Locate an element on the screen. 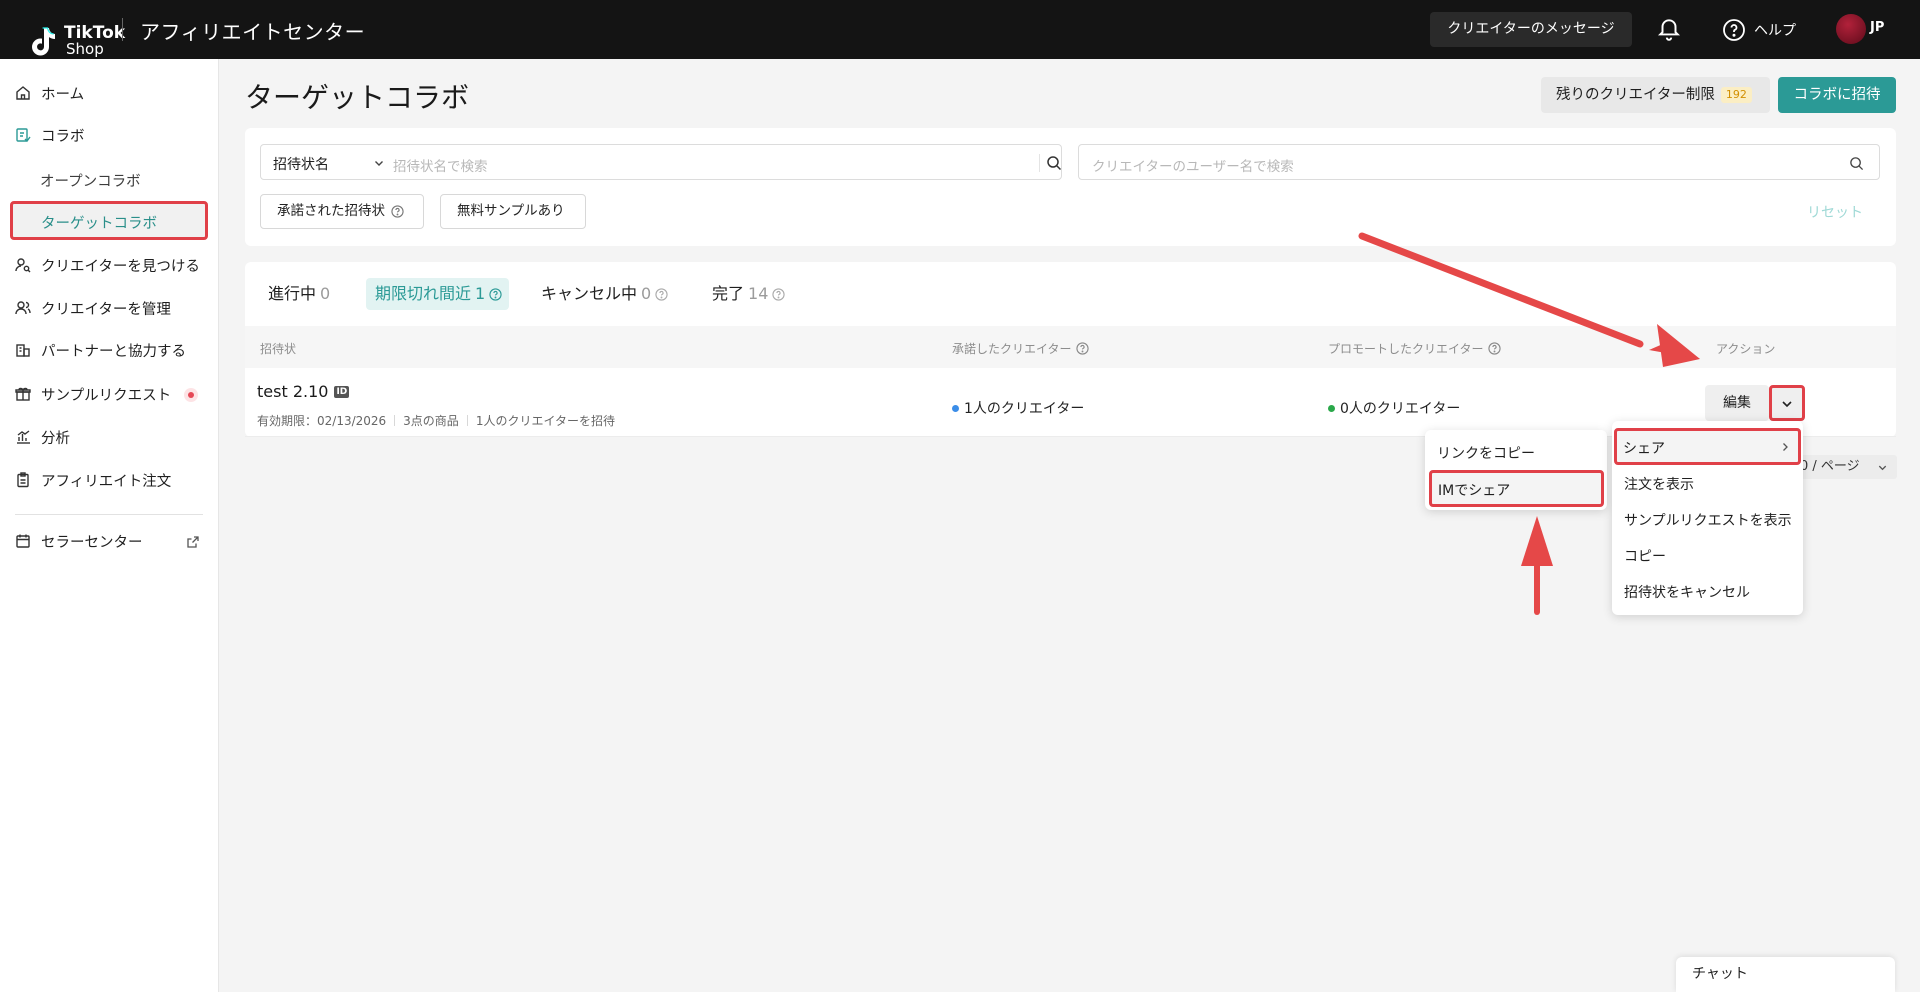  sidebar-item-sample-requests: サンプルリクエスト is located at coordinates (93, 394).